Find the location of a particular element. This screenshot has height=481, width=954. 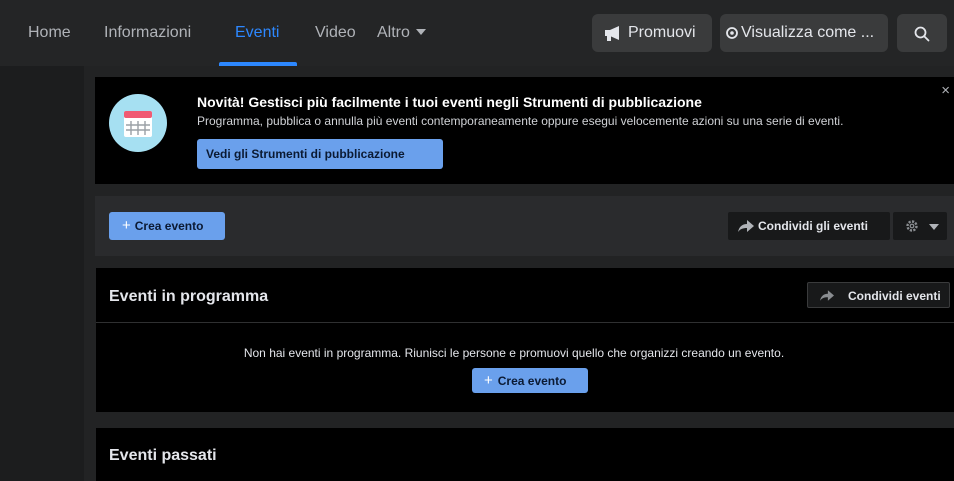

tab-altro: Altro is located at coordinates (401, 33).